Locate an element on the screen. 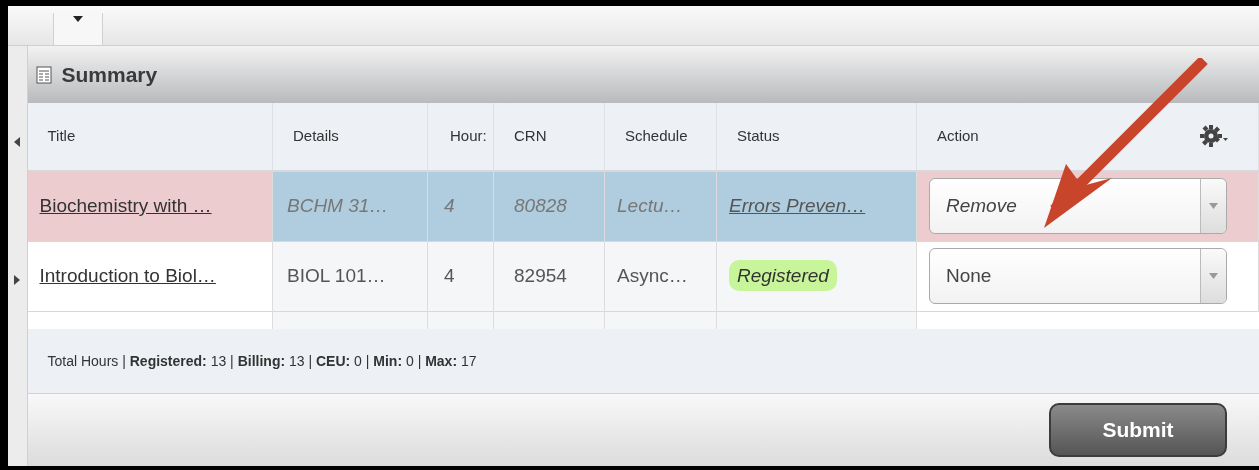  action-dropdown: None is located at coordinates (1078, 276).